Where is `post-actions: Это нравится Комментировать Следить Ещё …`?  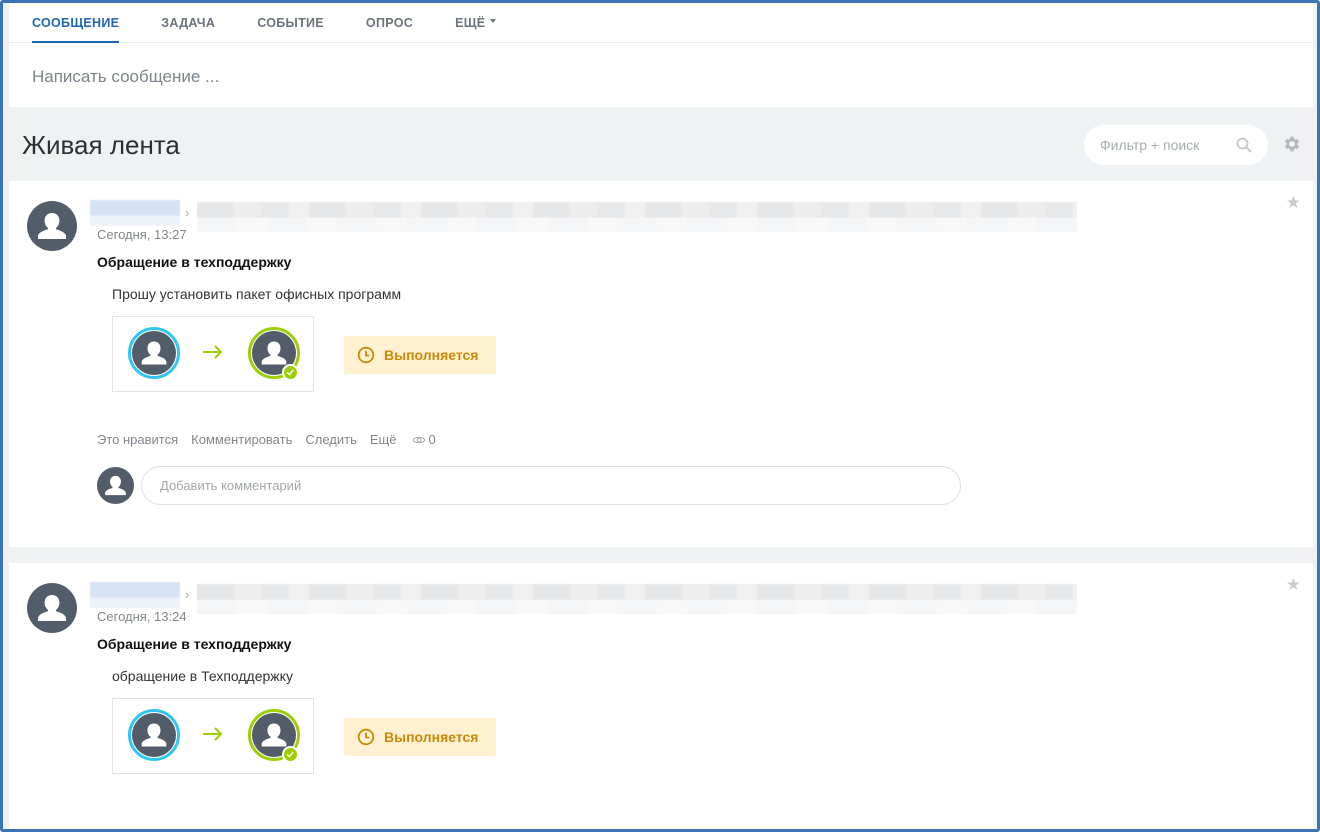
post-actions: Это нравится Комментировать Следить Ещё … is located at coordinates (266, 439).